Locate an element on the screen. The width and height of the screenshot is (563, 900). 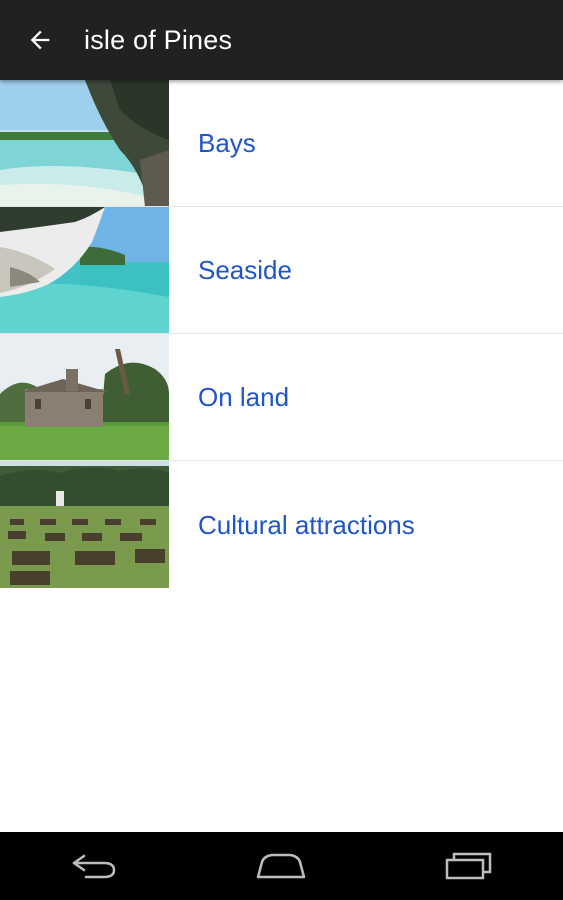
nav-recents-button is located at coordinates (469, 866).